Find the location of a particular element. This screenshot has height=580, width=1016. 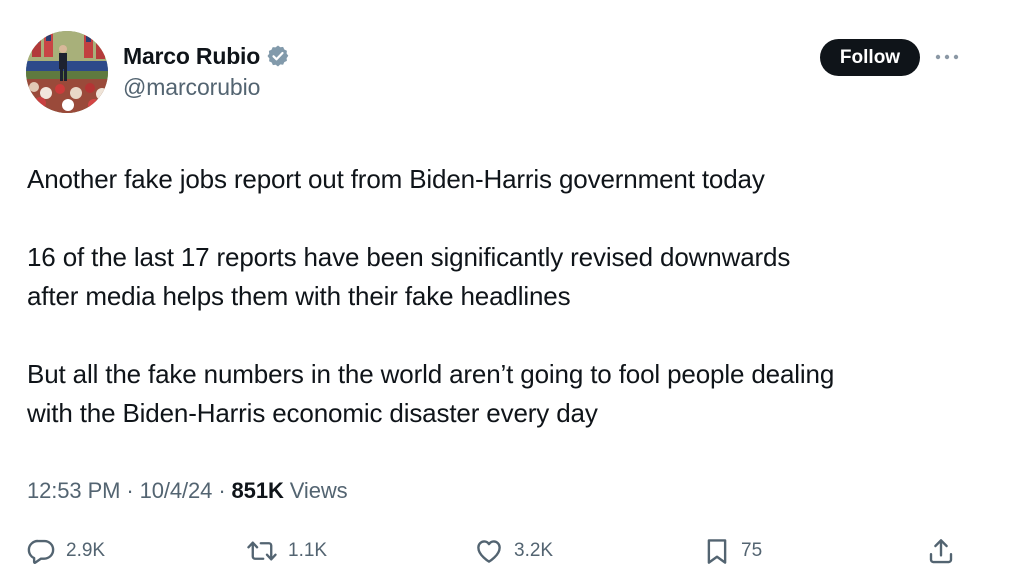

display-name: Marco Rubio is located at coordinates (191, 56).